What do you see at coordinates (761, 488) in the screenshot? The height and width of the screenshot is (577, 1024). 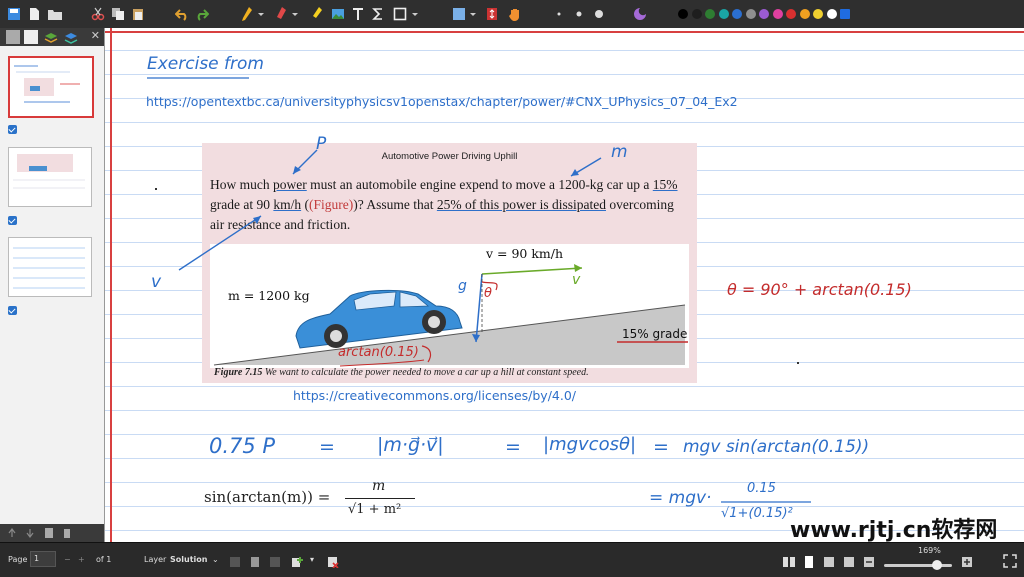 I see `equation2-numerator: 0.15` at bounding box center [761, 488].